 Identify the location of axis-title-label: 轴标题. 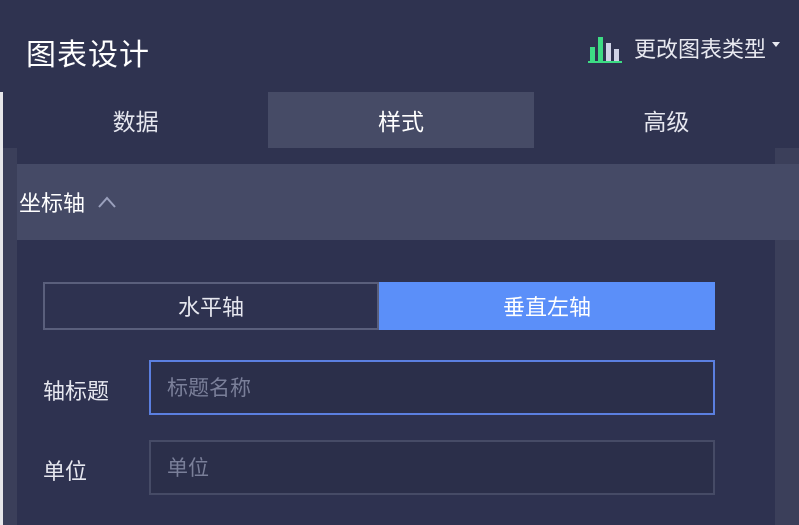
(76, 392).